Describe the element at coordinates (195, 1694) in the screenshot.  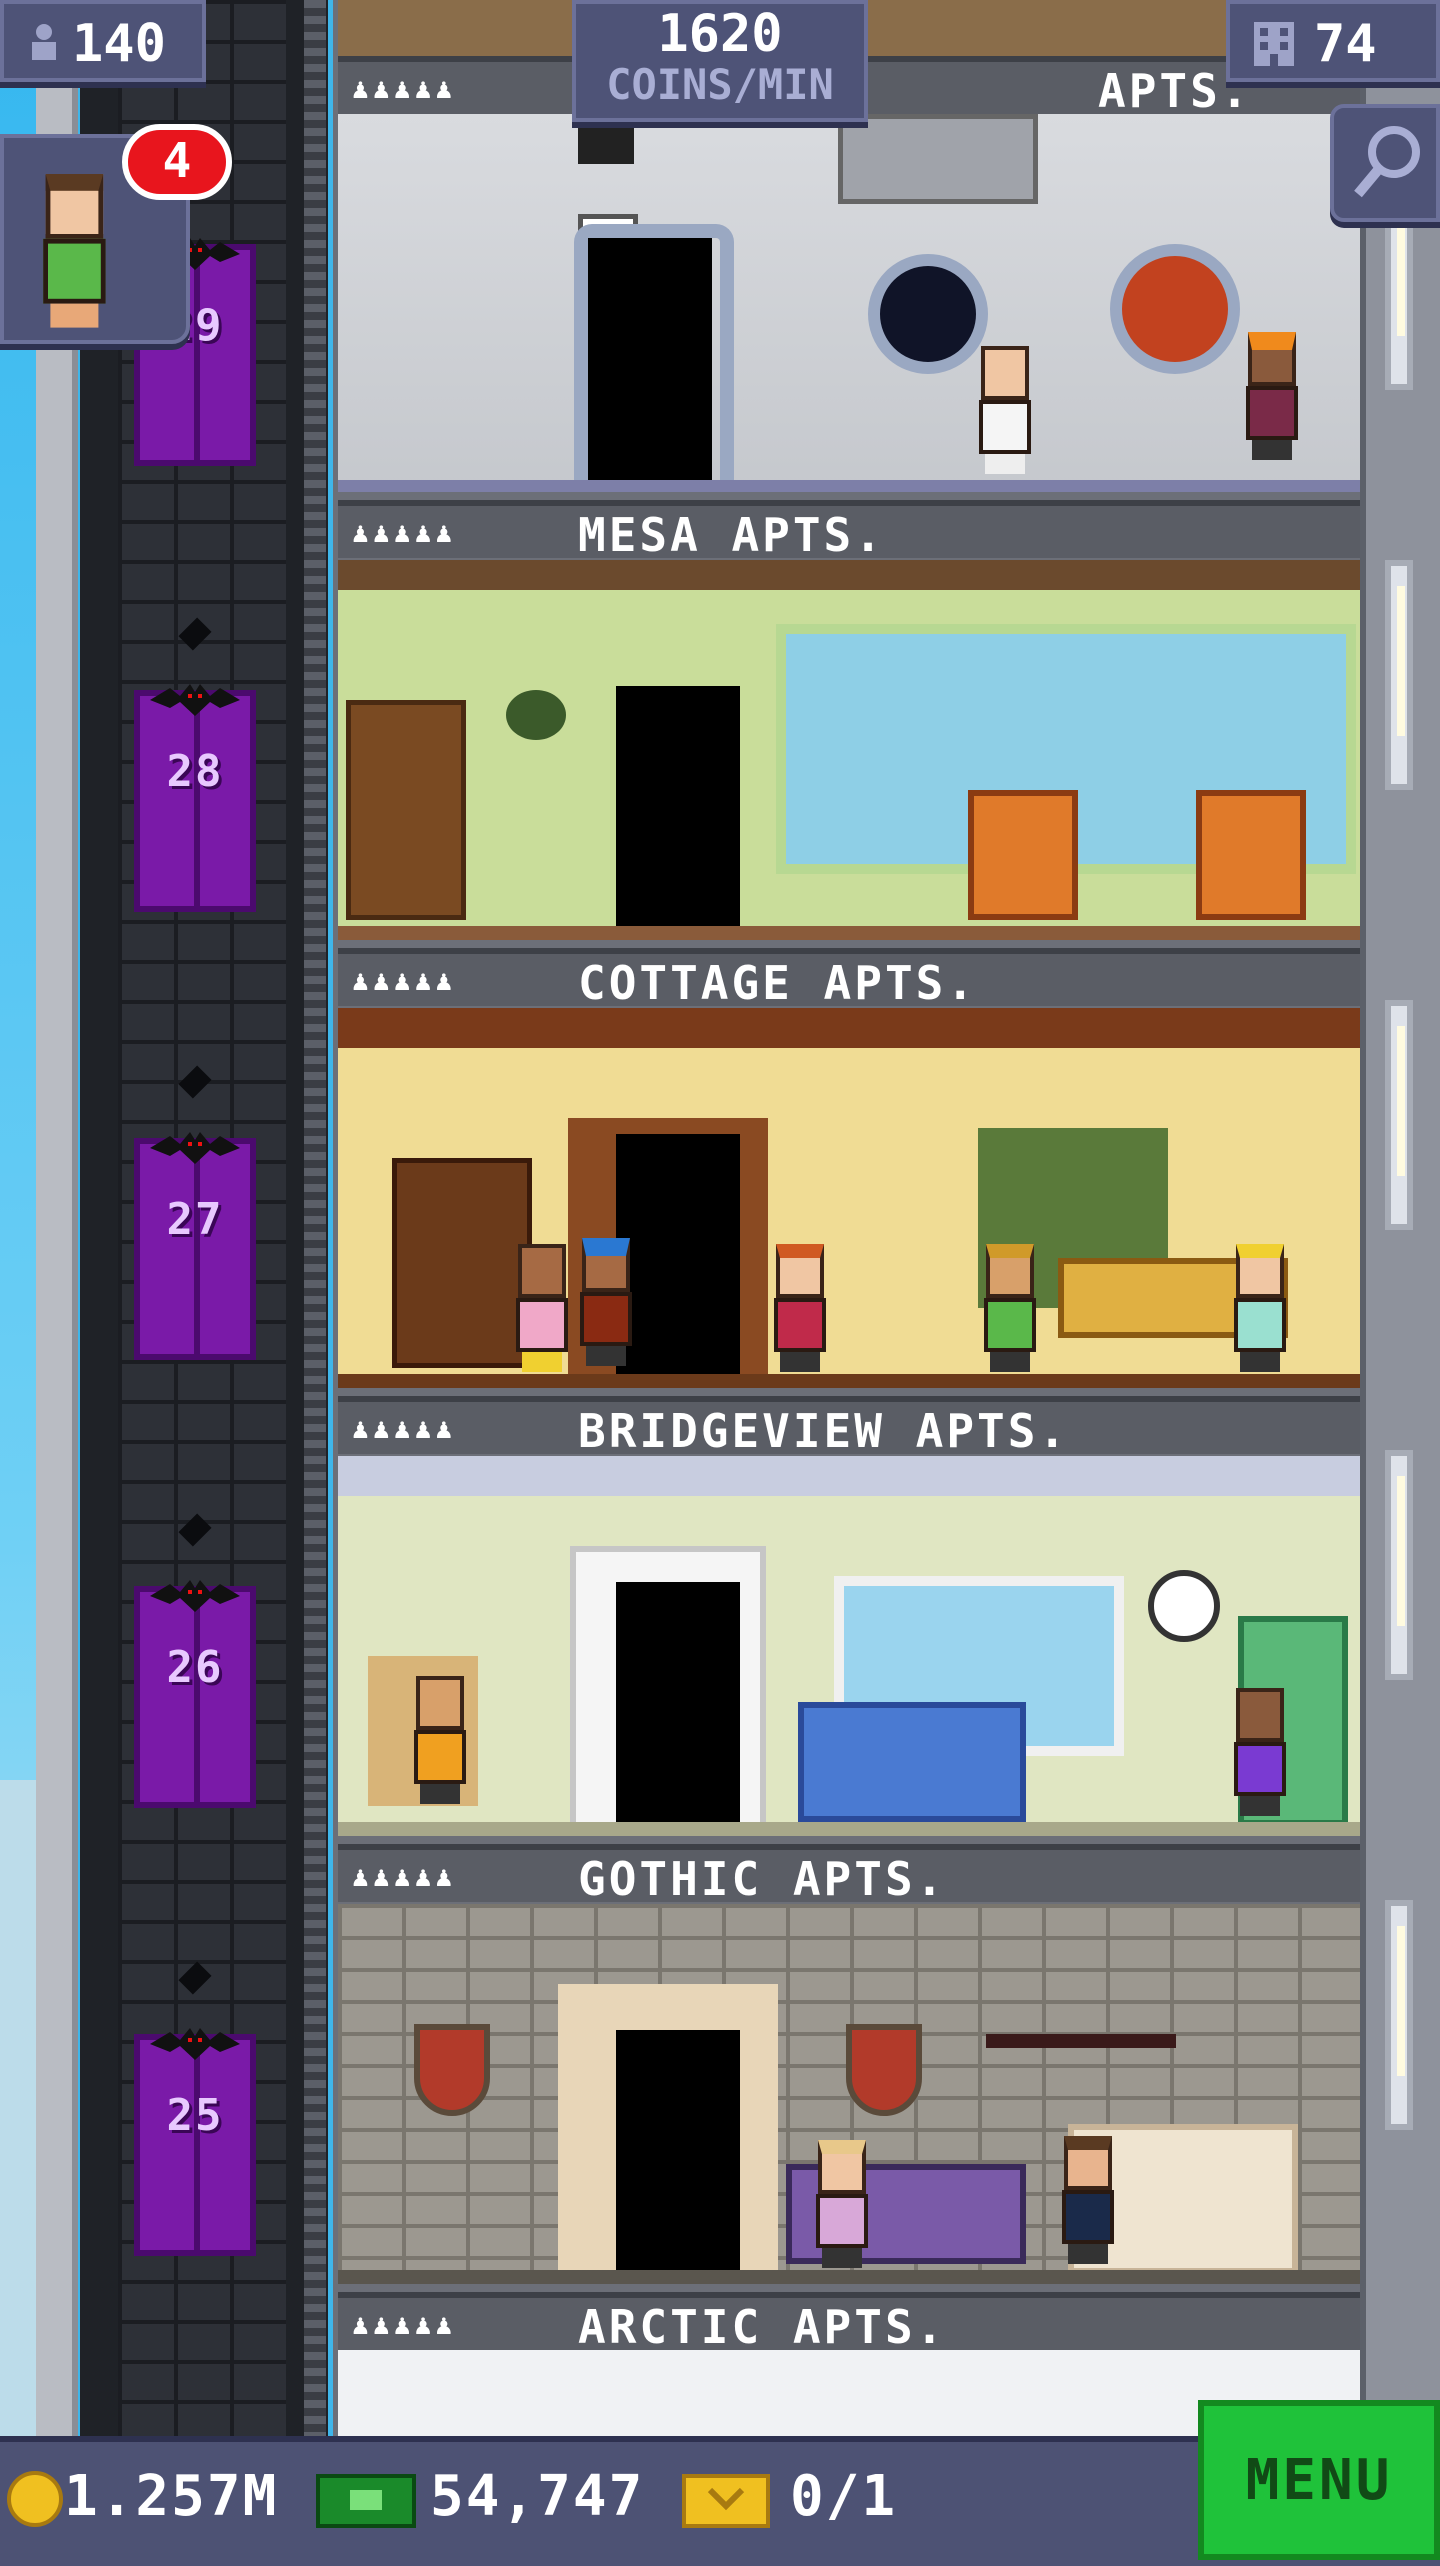
I see `elevator-stop-26: 26` at that location.